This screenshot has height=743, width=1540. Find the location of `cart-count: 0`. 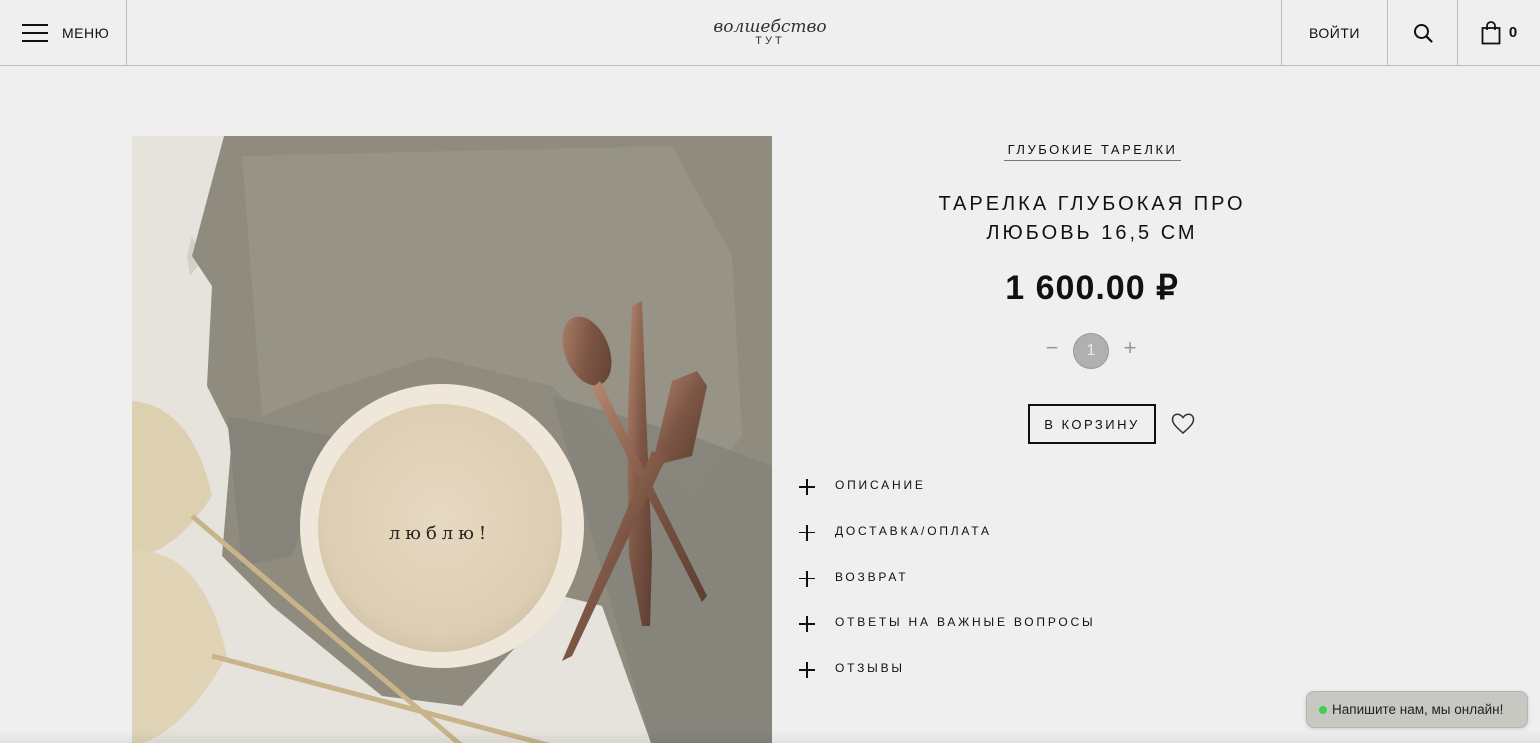

cart-count: 0 is located at coordinates (1513, 32).